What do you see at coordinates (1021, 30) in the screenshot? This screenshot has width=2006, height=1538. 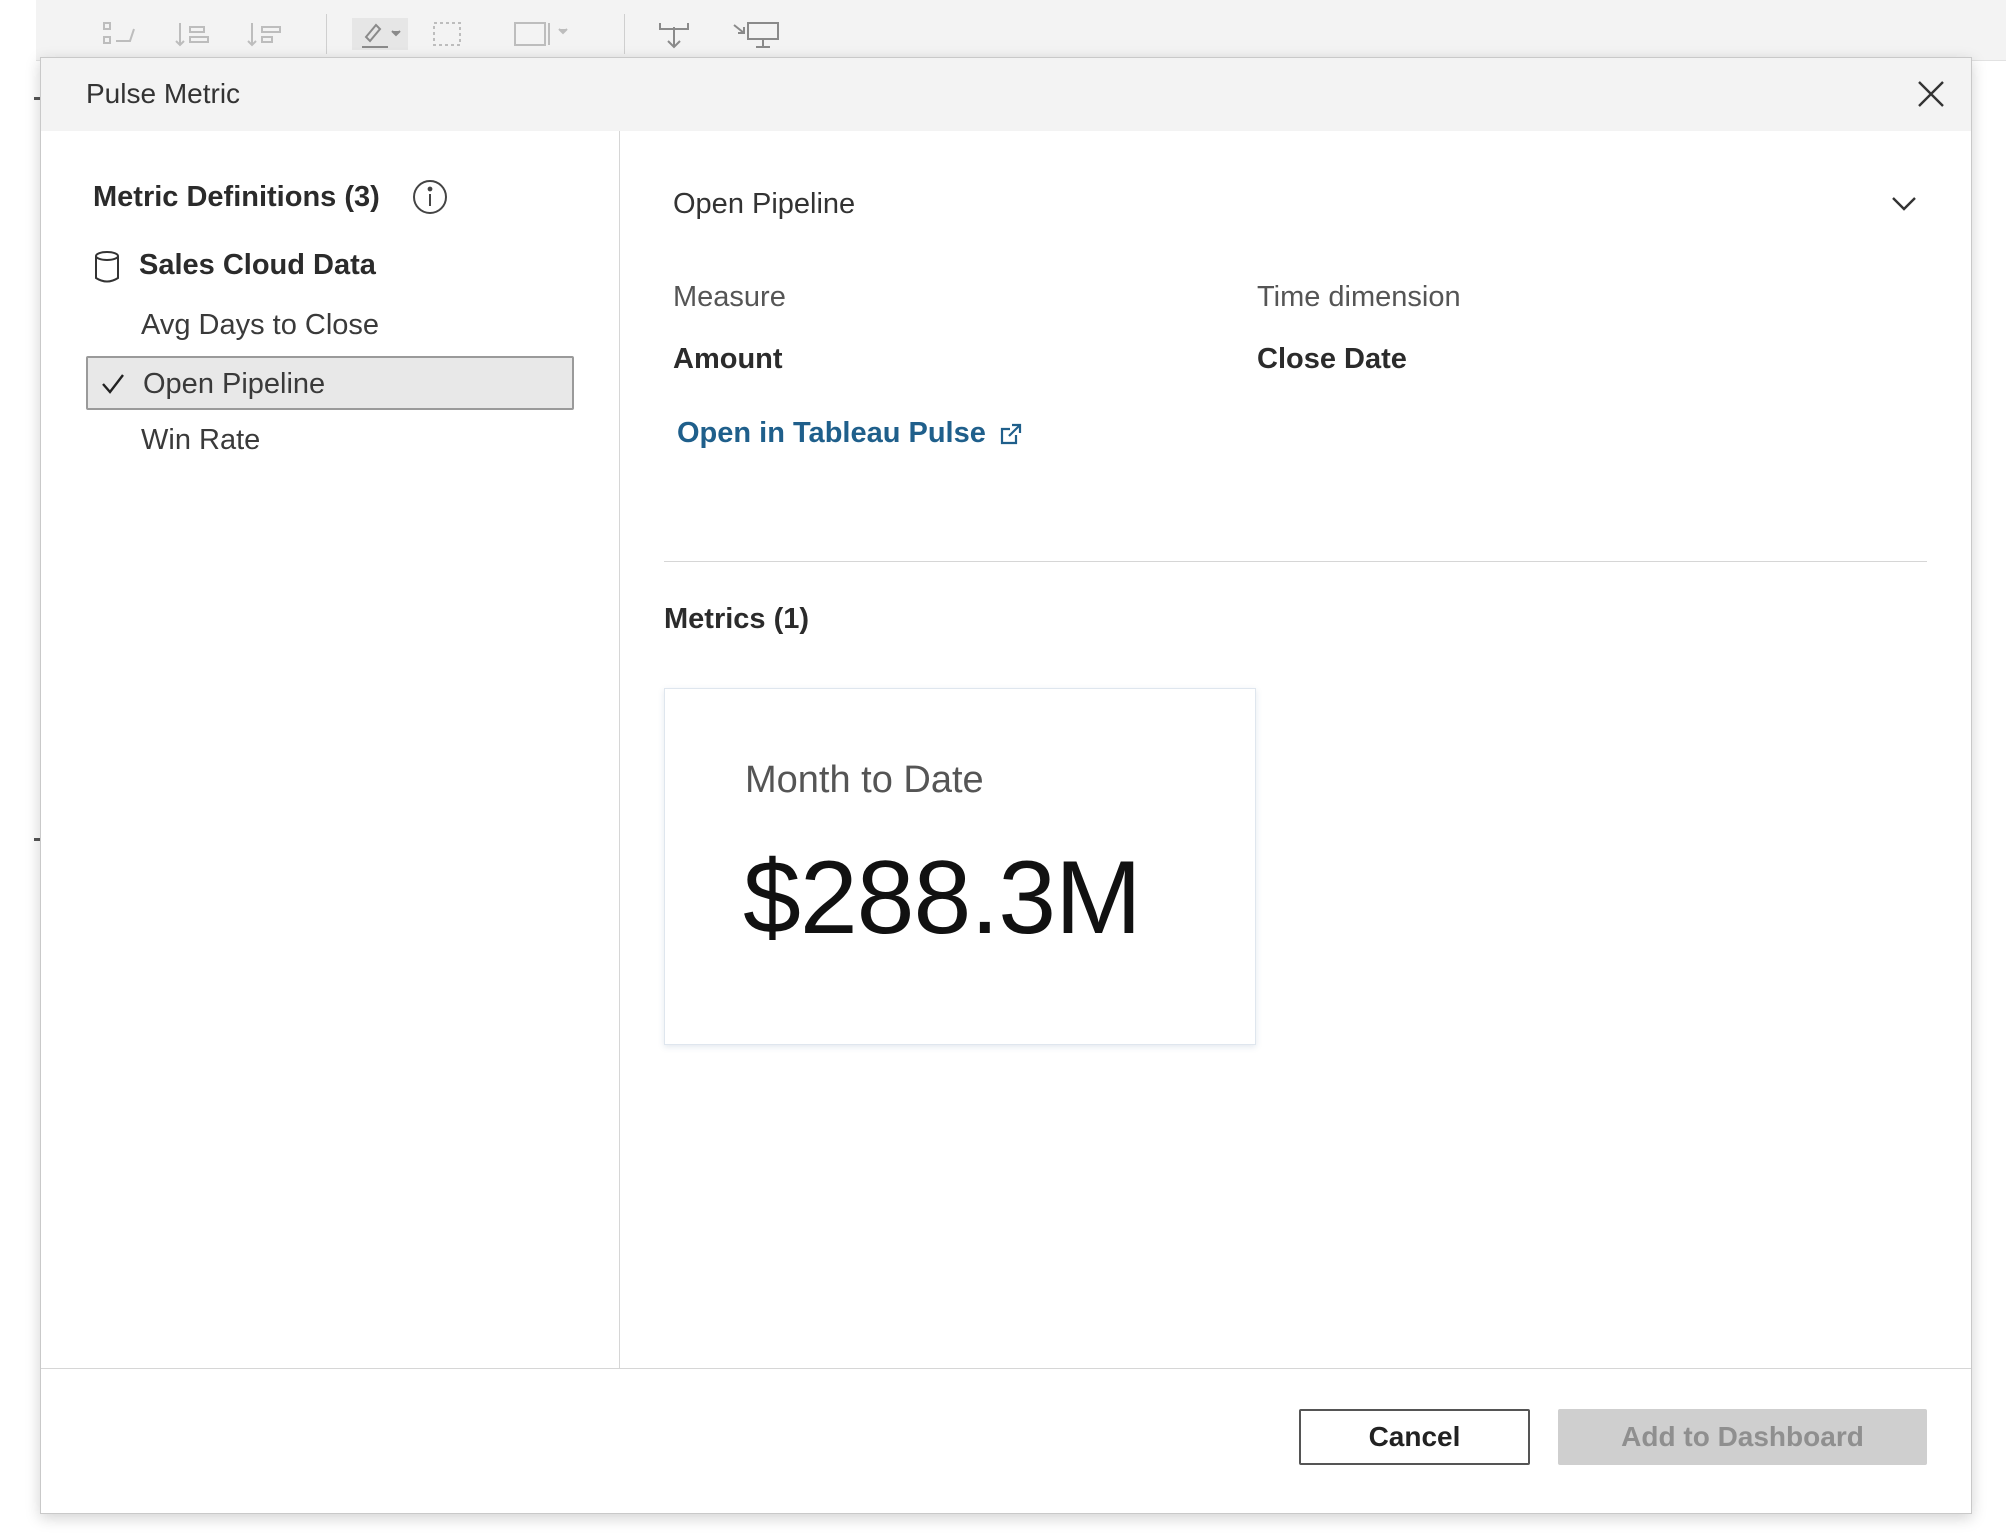 I see `background-toolbar` at bounding box center [1021, 30].